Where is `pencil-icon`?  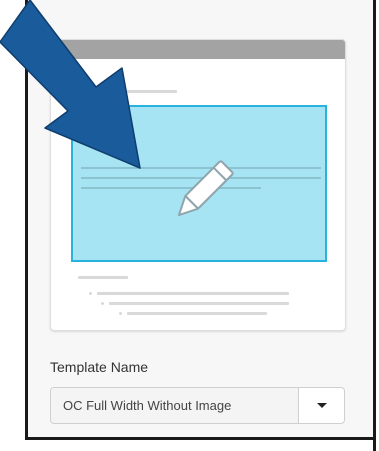 pencil-icon is located at coordinates (205, 188).